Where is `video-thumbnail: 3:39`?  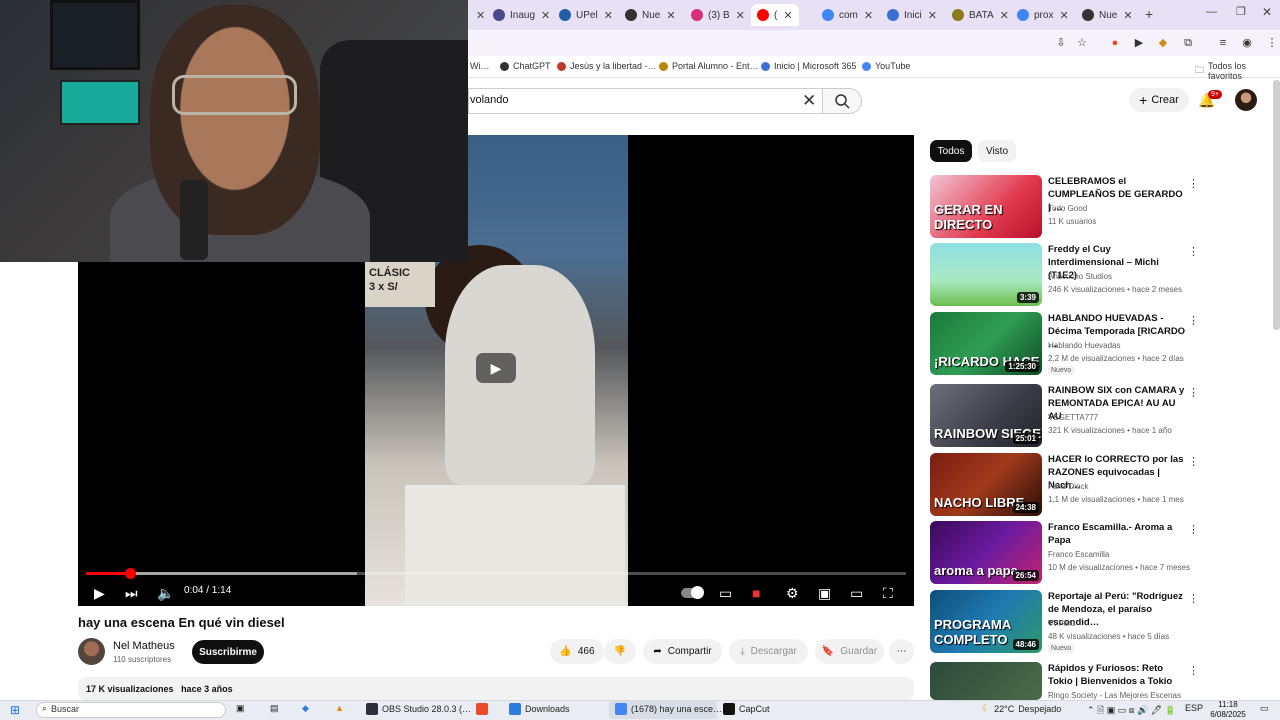 video-thumbnail: 3:39 is located at coordinates (986, 274).